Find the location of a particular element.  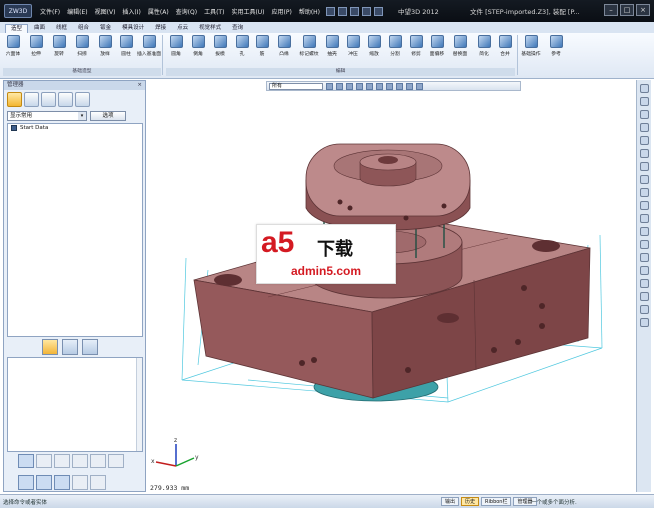

basic-ops-button: 基础操作 is located at coordinates (531, 50).